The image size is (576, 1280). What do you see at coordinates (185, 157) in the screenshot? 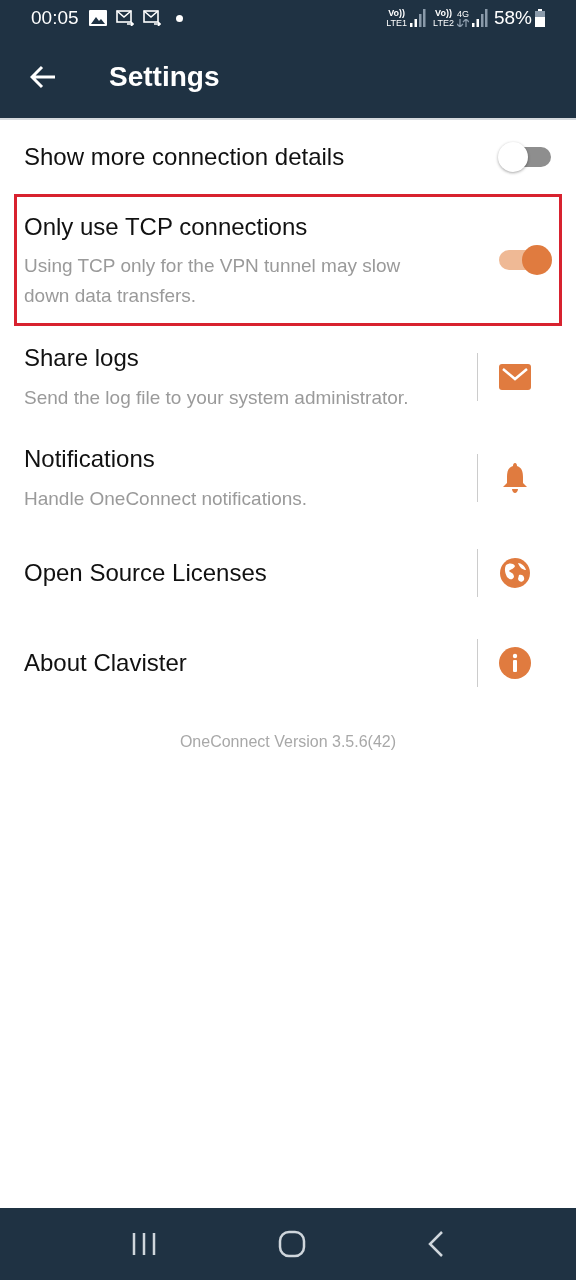
I see `setting-title: Show more connection details` at bounding box center [185, 157].